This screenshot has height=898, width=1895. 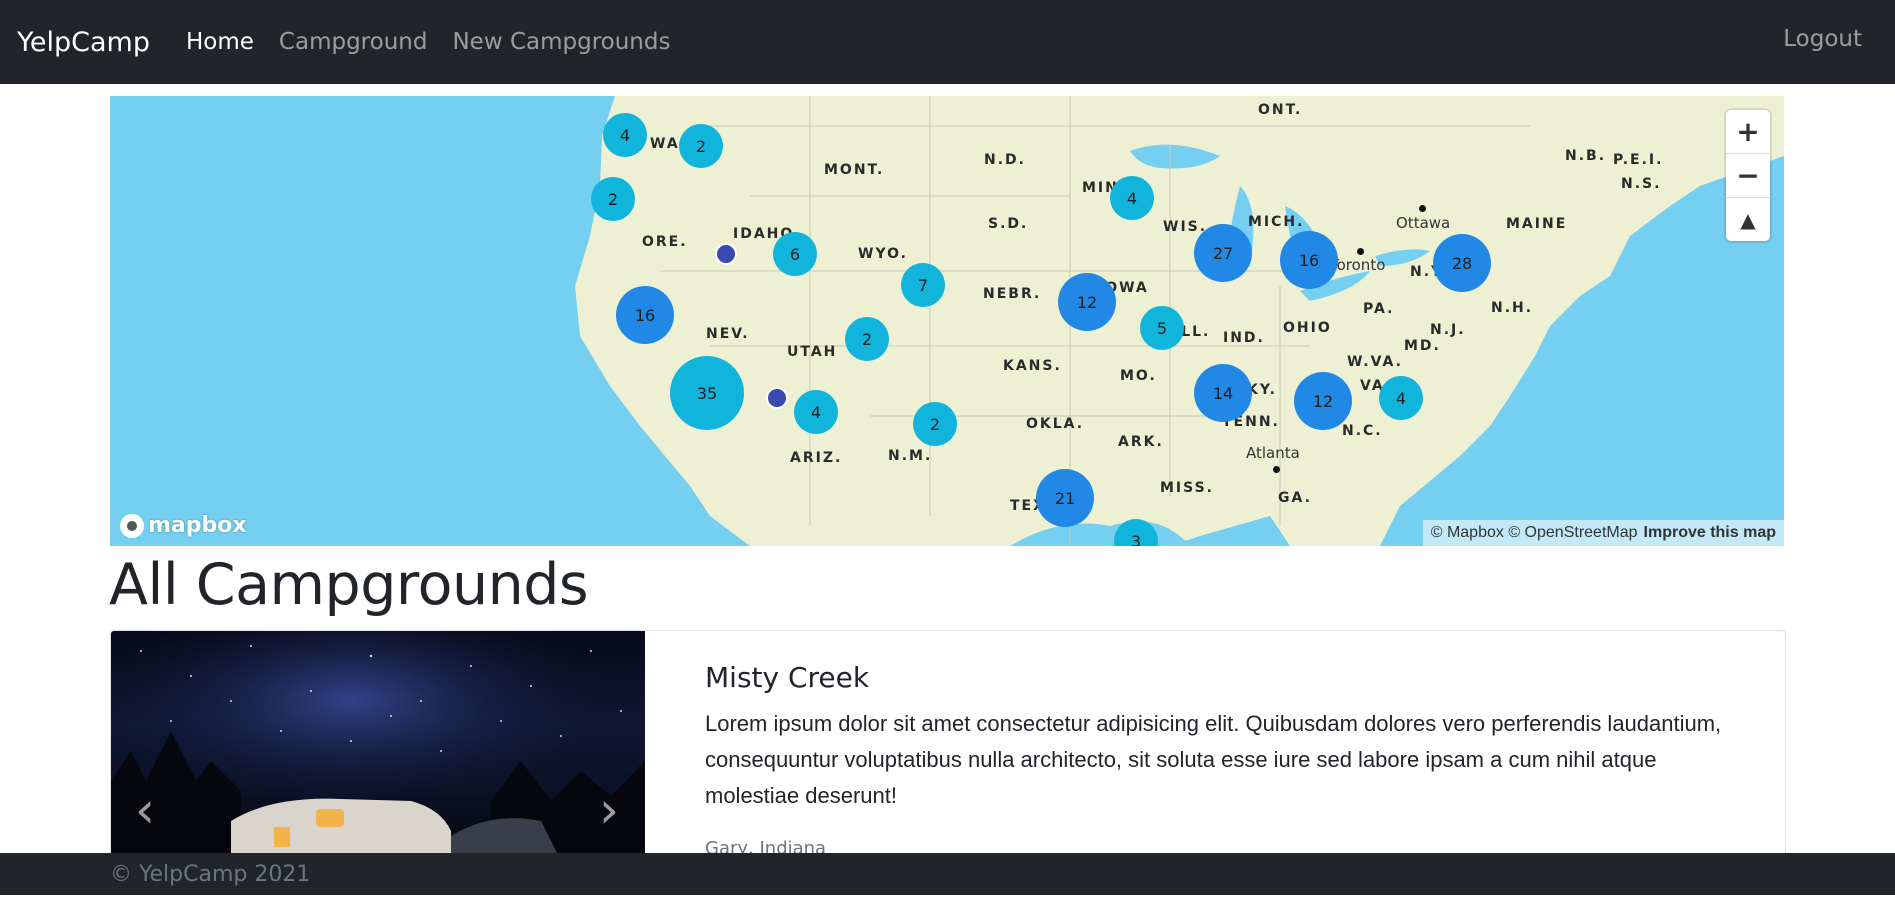 I want to click on state-label: NEBR., so click(x=1012, y=294).